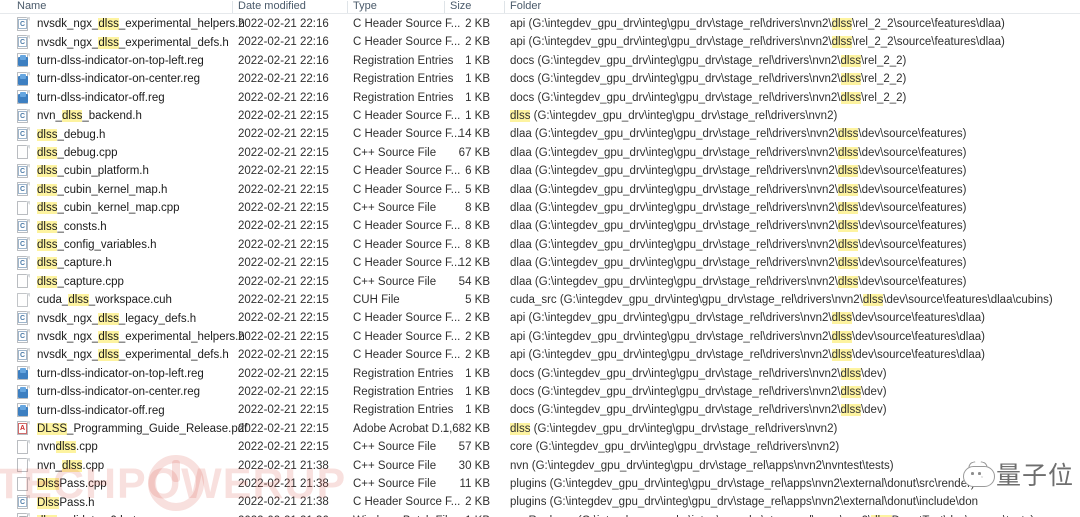  I want to click on file-name-text: dlss_cubin_kernel_map.cpp, so click(108, 208).